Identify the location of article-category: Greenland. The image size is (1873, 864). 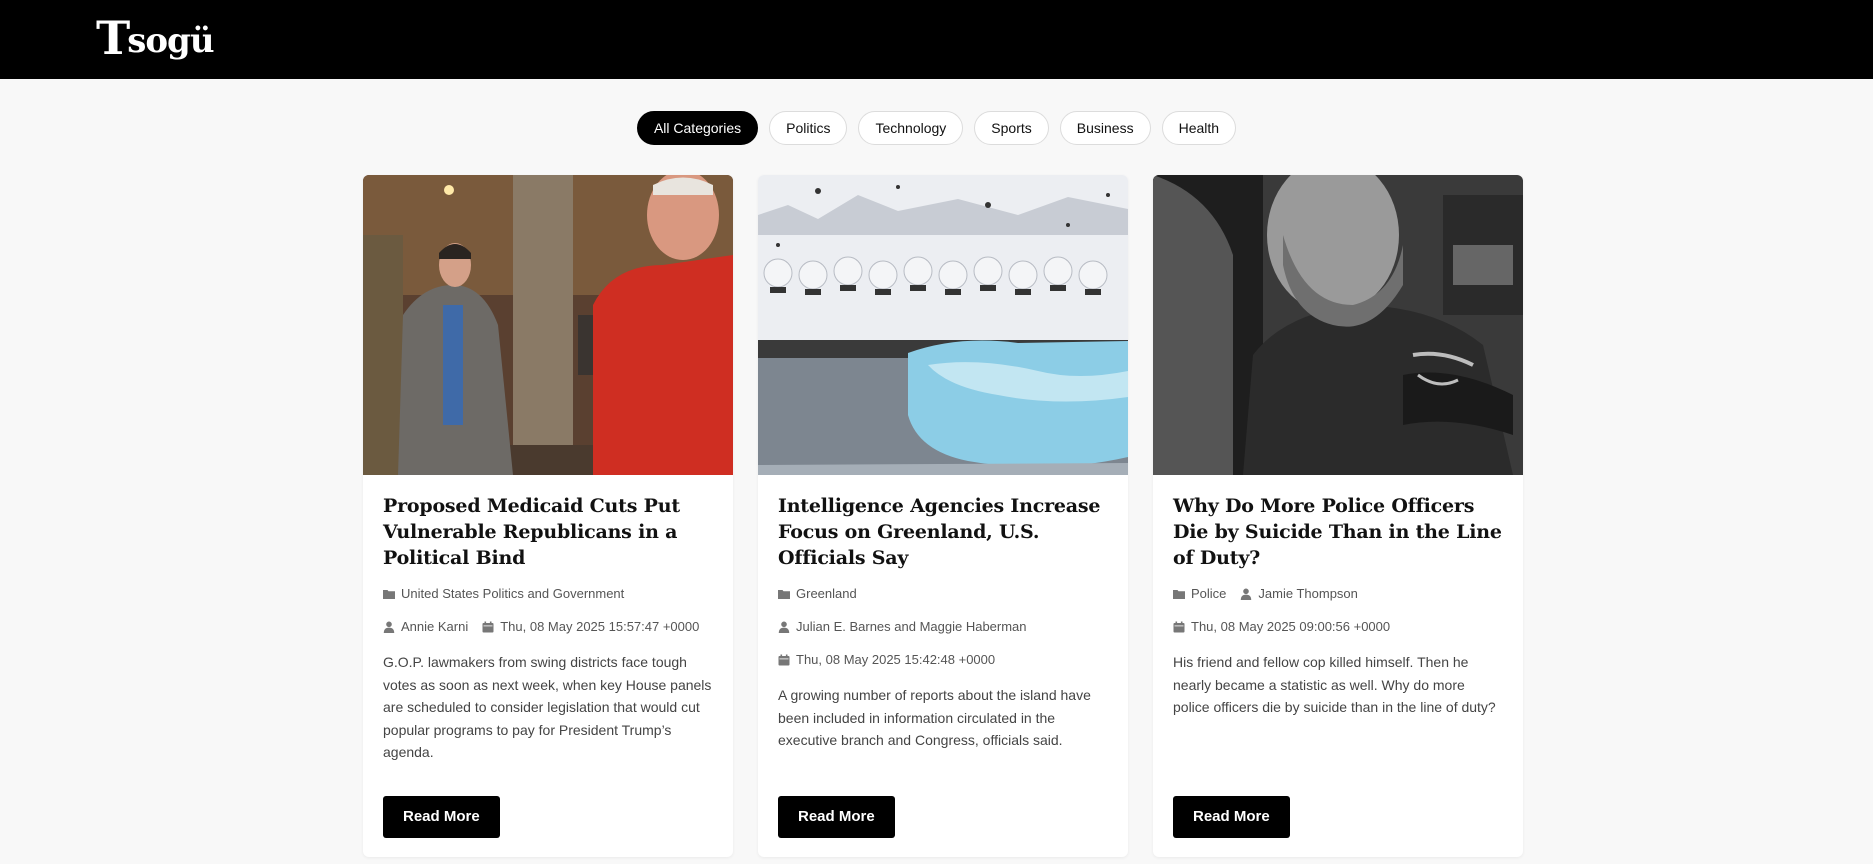
(817, 594).